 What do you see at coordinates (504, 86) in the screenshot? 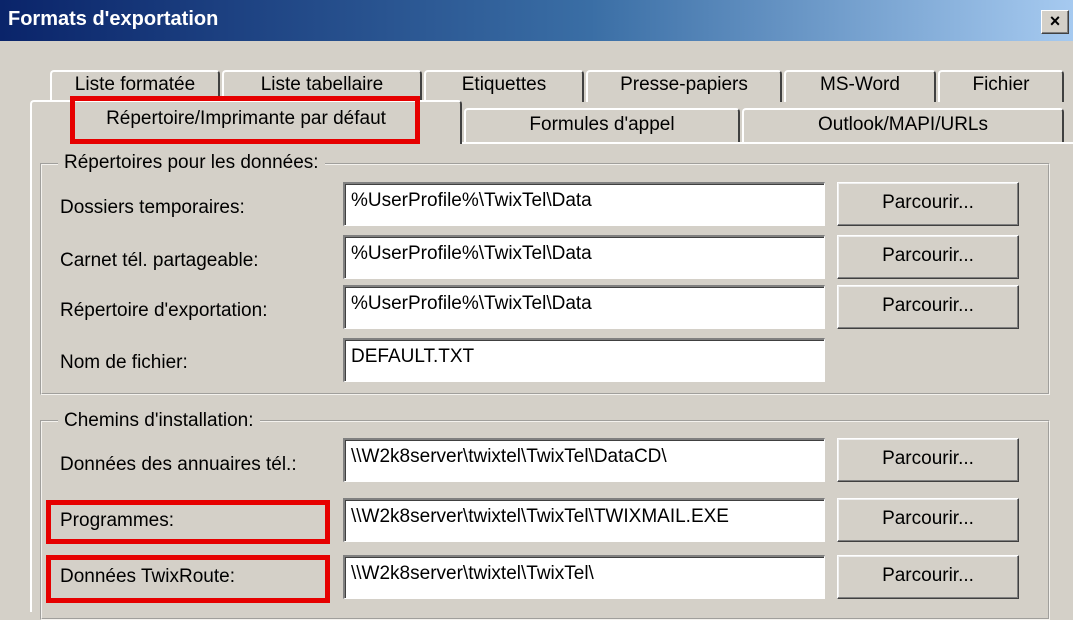
I see `tab-etiquettes: Etiquettes` at bounding box center [504, 86].